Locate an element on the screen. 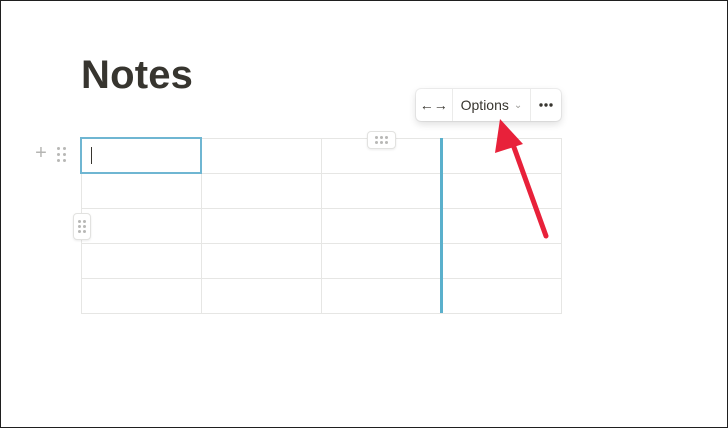  more-options-icon is located at coordinates (546, 105).